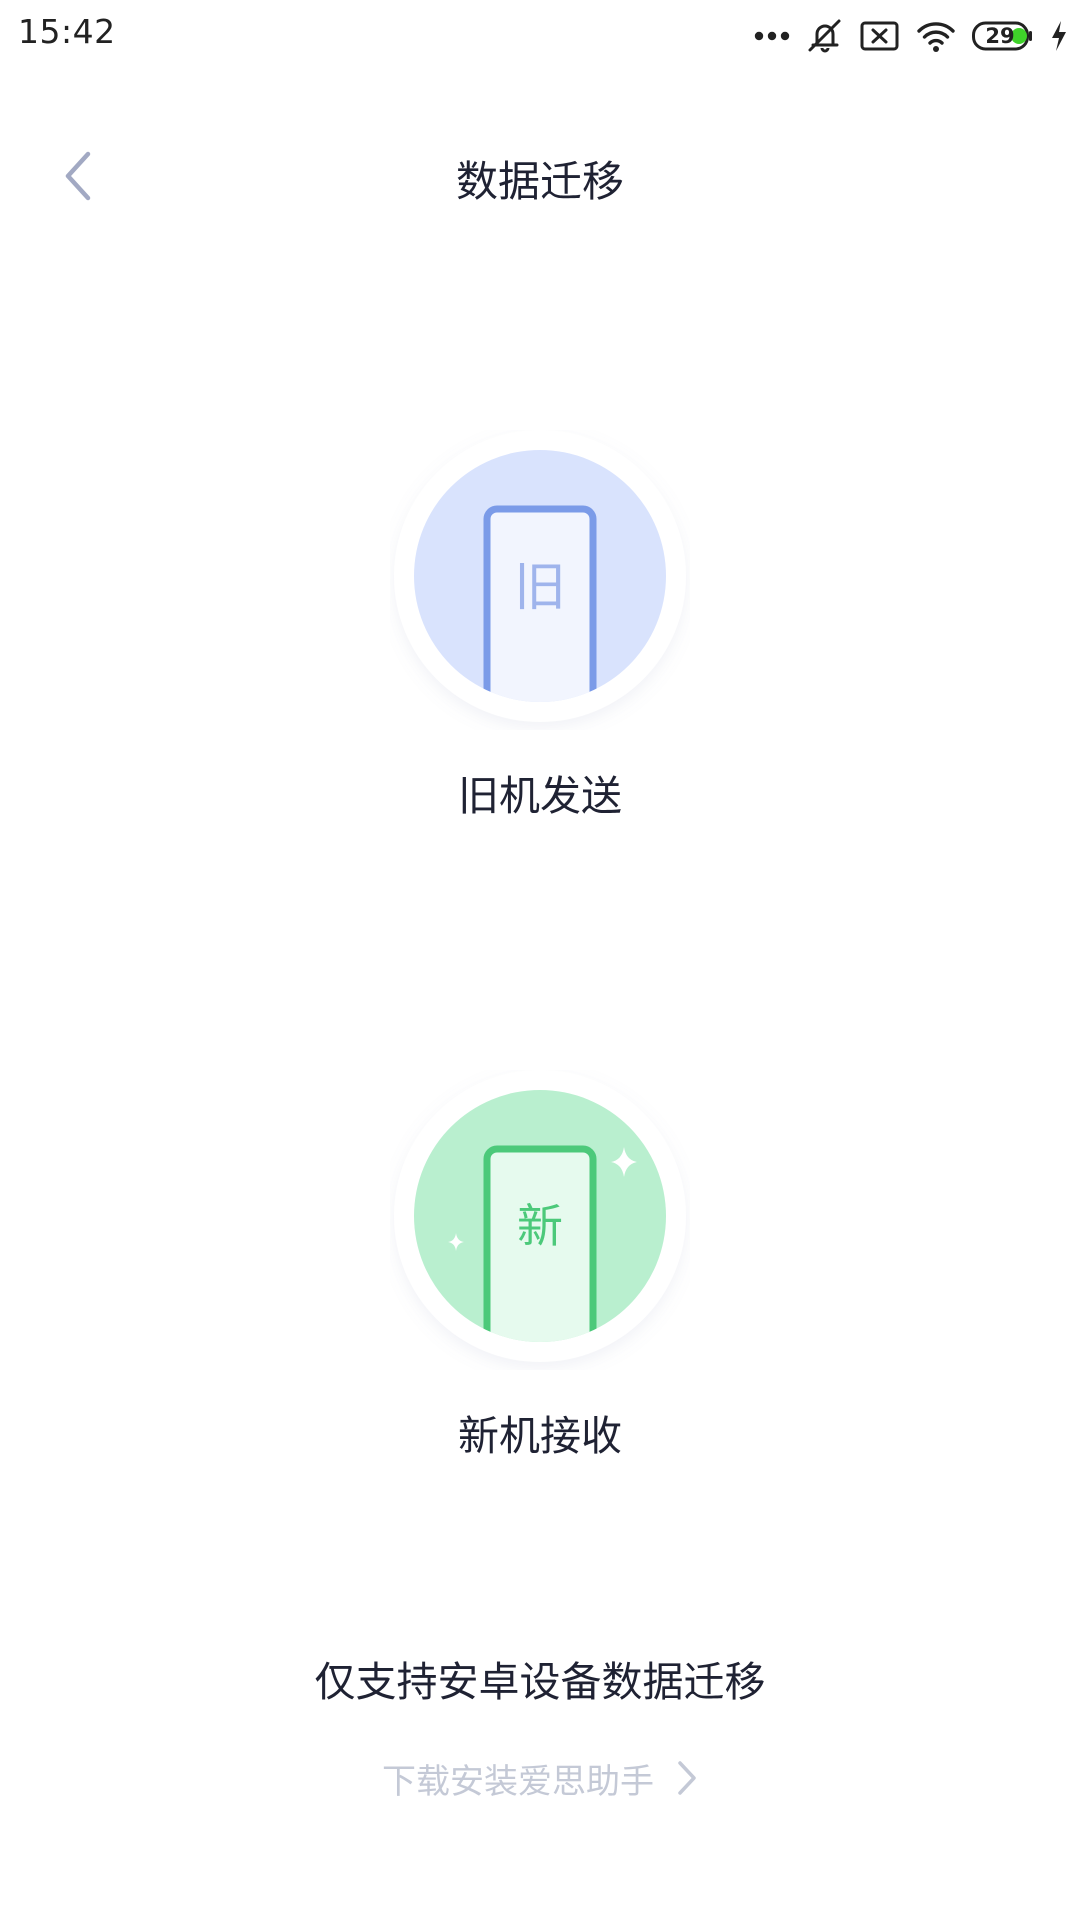 This screenshot has height=1920, width=1080. I want to click on header: 数据迁移, so click(540, 175).